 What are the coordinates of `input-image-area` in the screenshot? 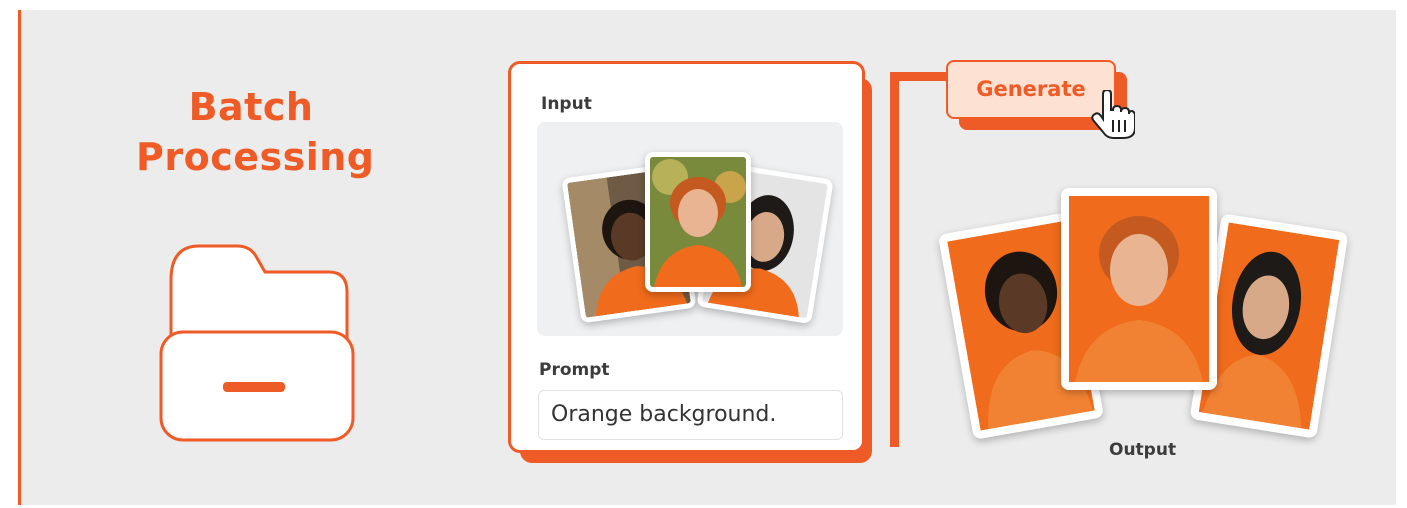 It's located at (690, 229).